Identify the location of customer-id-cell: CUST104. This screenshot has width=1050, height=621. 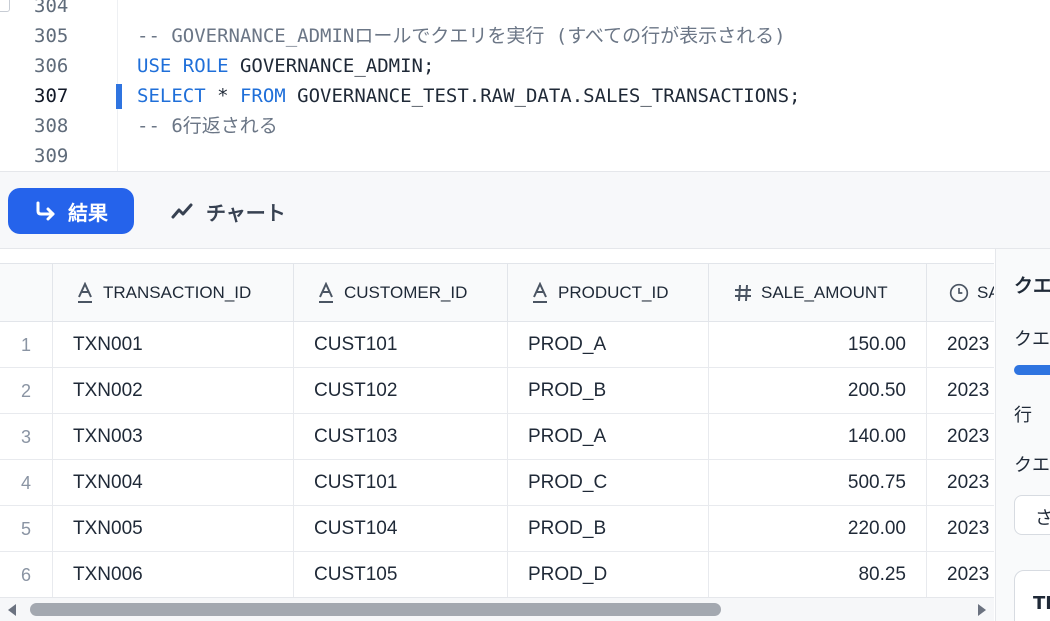
(401, 529).